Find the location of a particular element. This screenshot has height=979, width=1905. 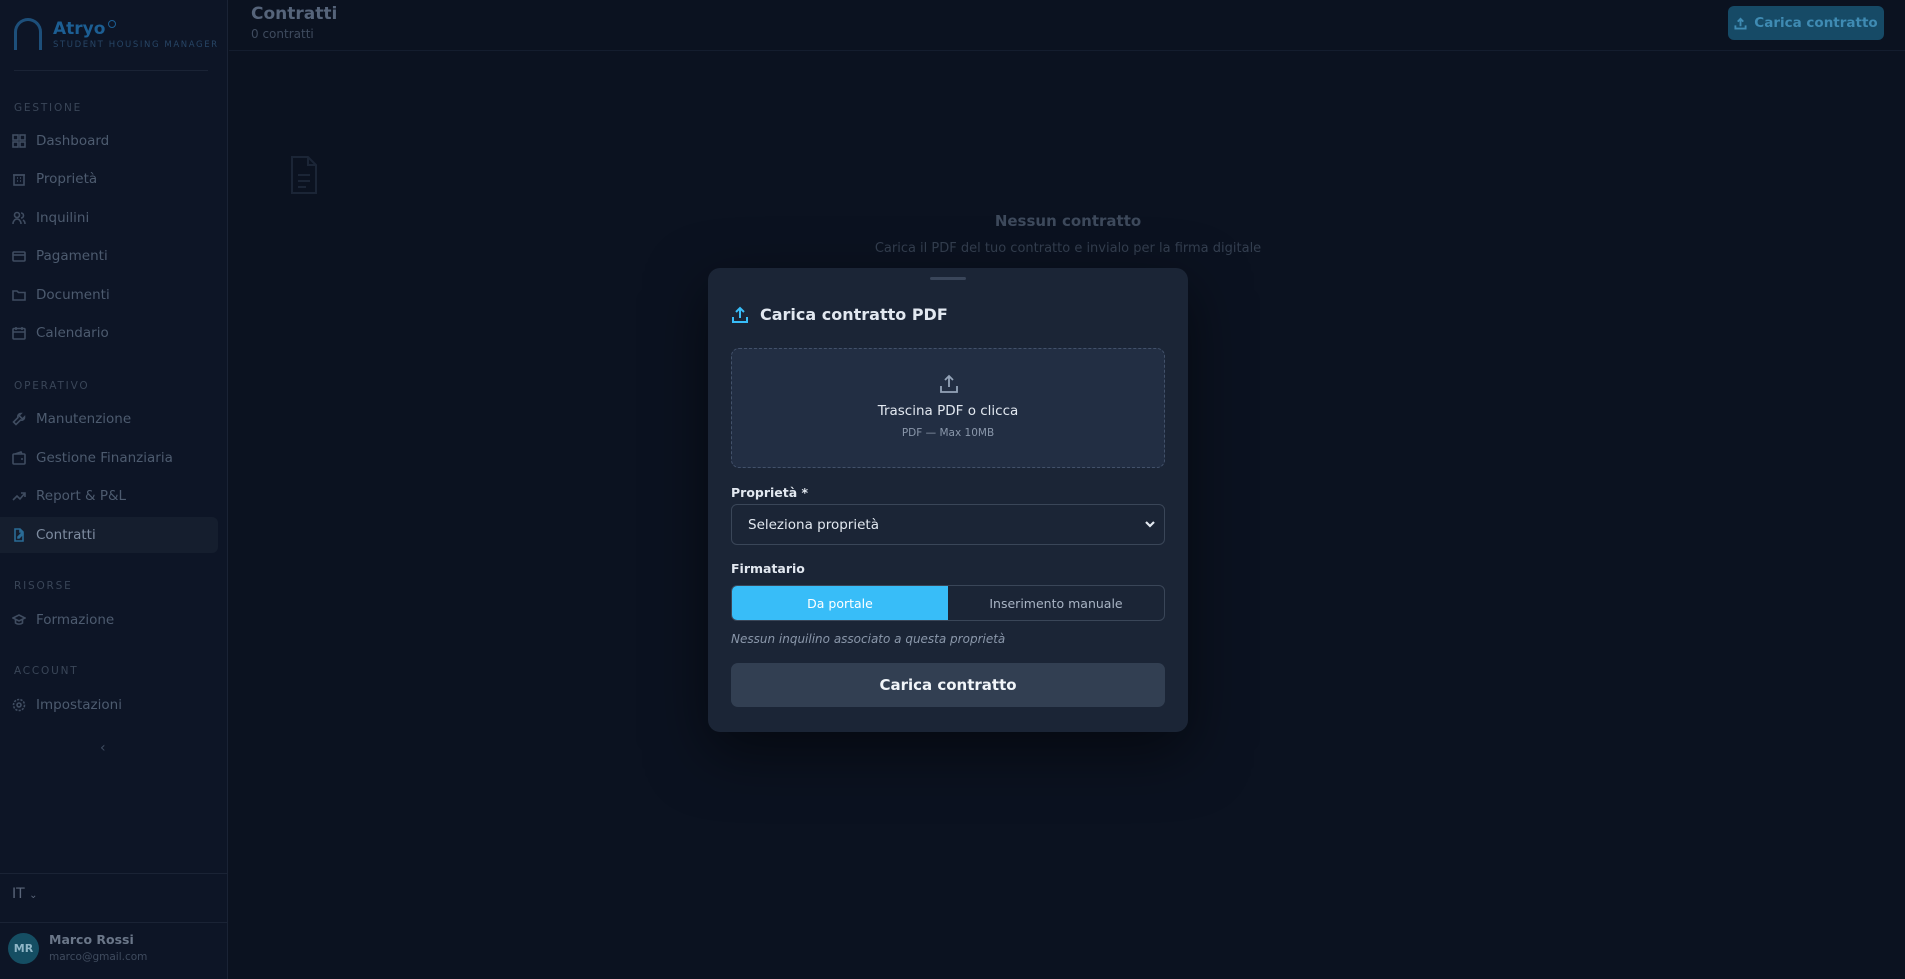

graduation-cap-icon is located at coordinates (19, 620).